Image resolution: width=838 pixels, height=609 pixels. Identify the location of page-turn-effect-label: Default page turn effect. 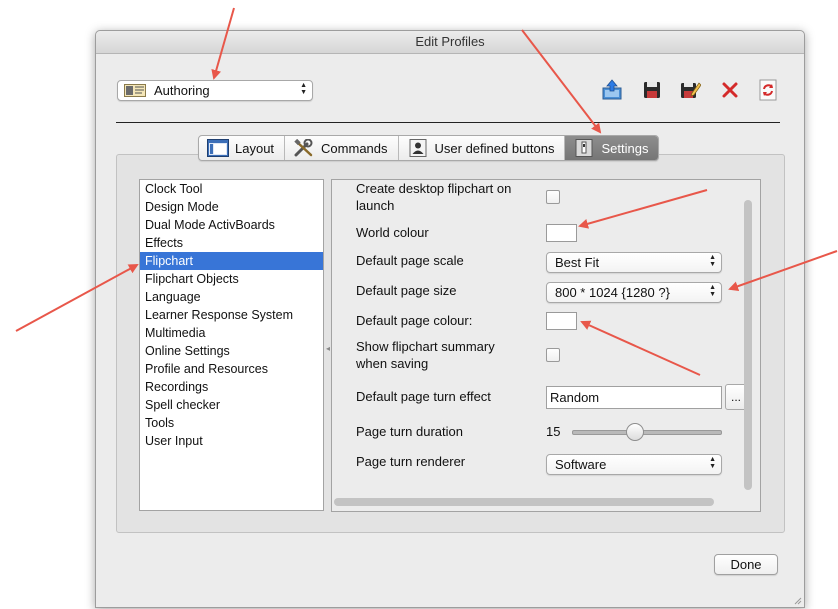
(423, 396).